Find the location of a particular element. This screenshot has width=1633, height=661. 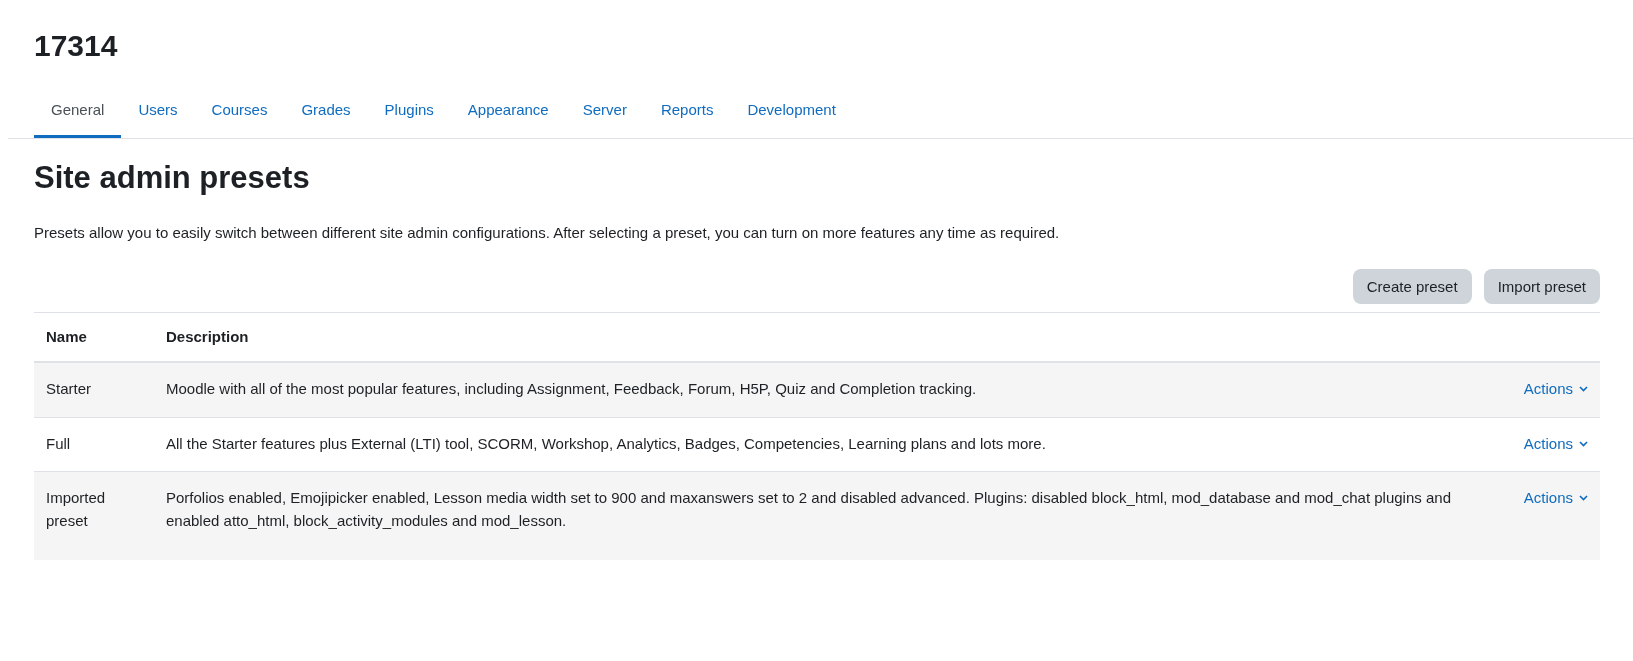

nav-tab: Development is located at coordinates (791, 112).